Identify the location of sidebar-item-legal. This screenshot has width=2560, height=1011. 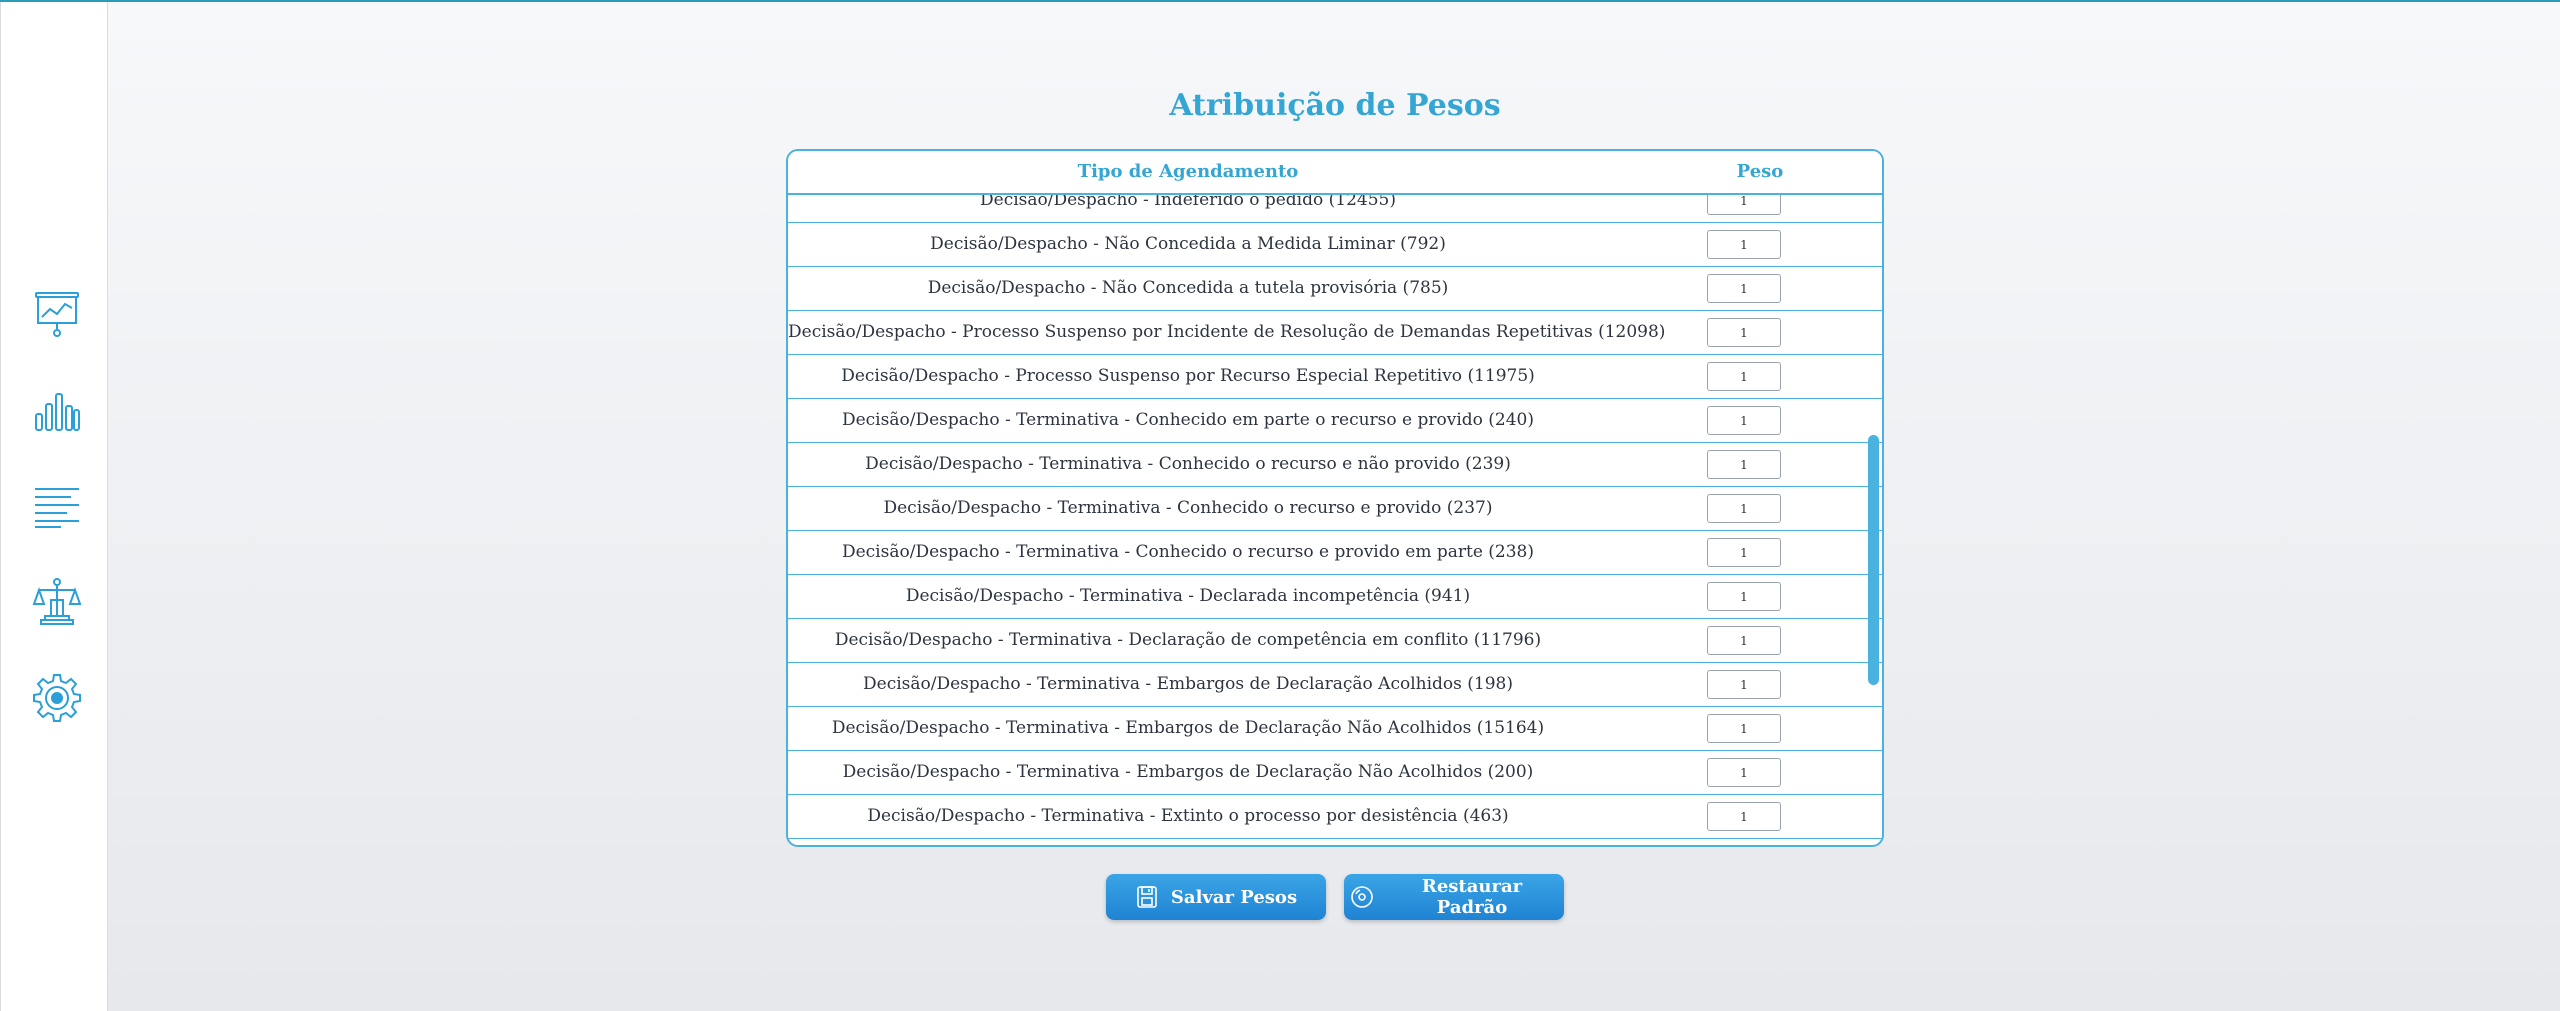
(57, 604).